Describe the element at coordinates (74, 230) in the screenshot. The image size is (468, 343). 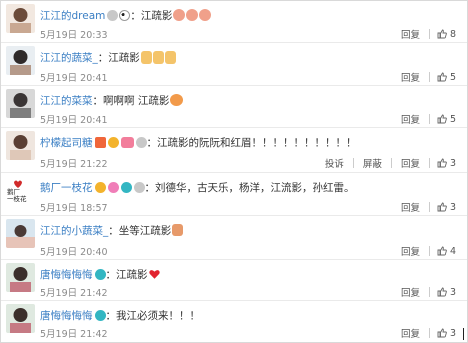
I see `username-link: 江江的小蔬菜_` at that location.